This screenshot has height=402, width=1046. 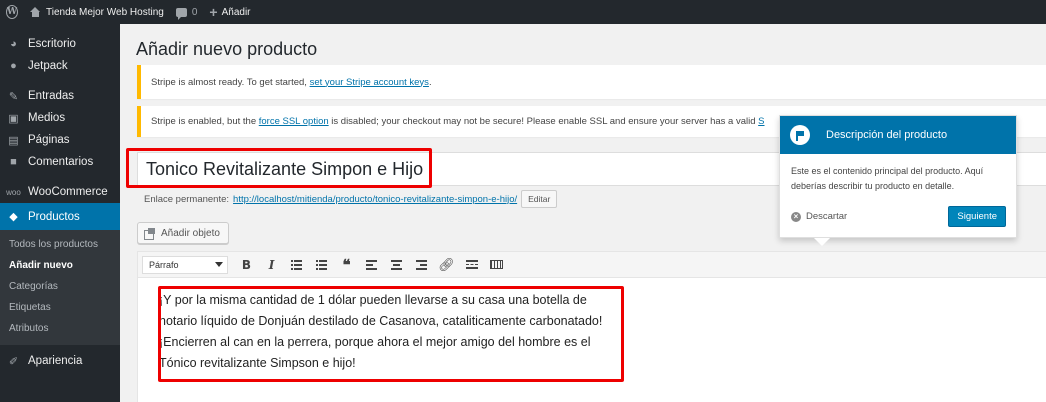 I want to click on bullet-list-button, so click(x=296, y=265).